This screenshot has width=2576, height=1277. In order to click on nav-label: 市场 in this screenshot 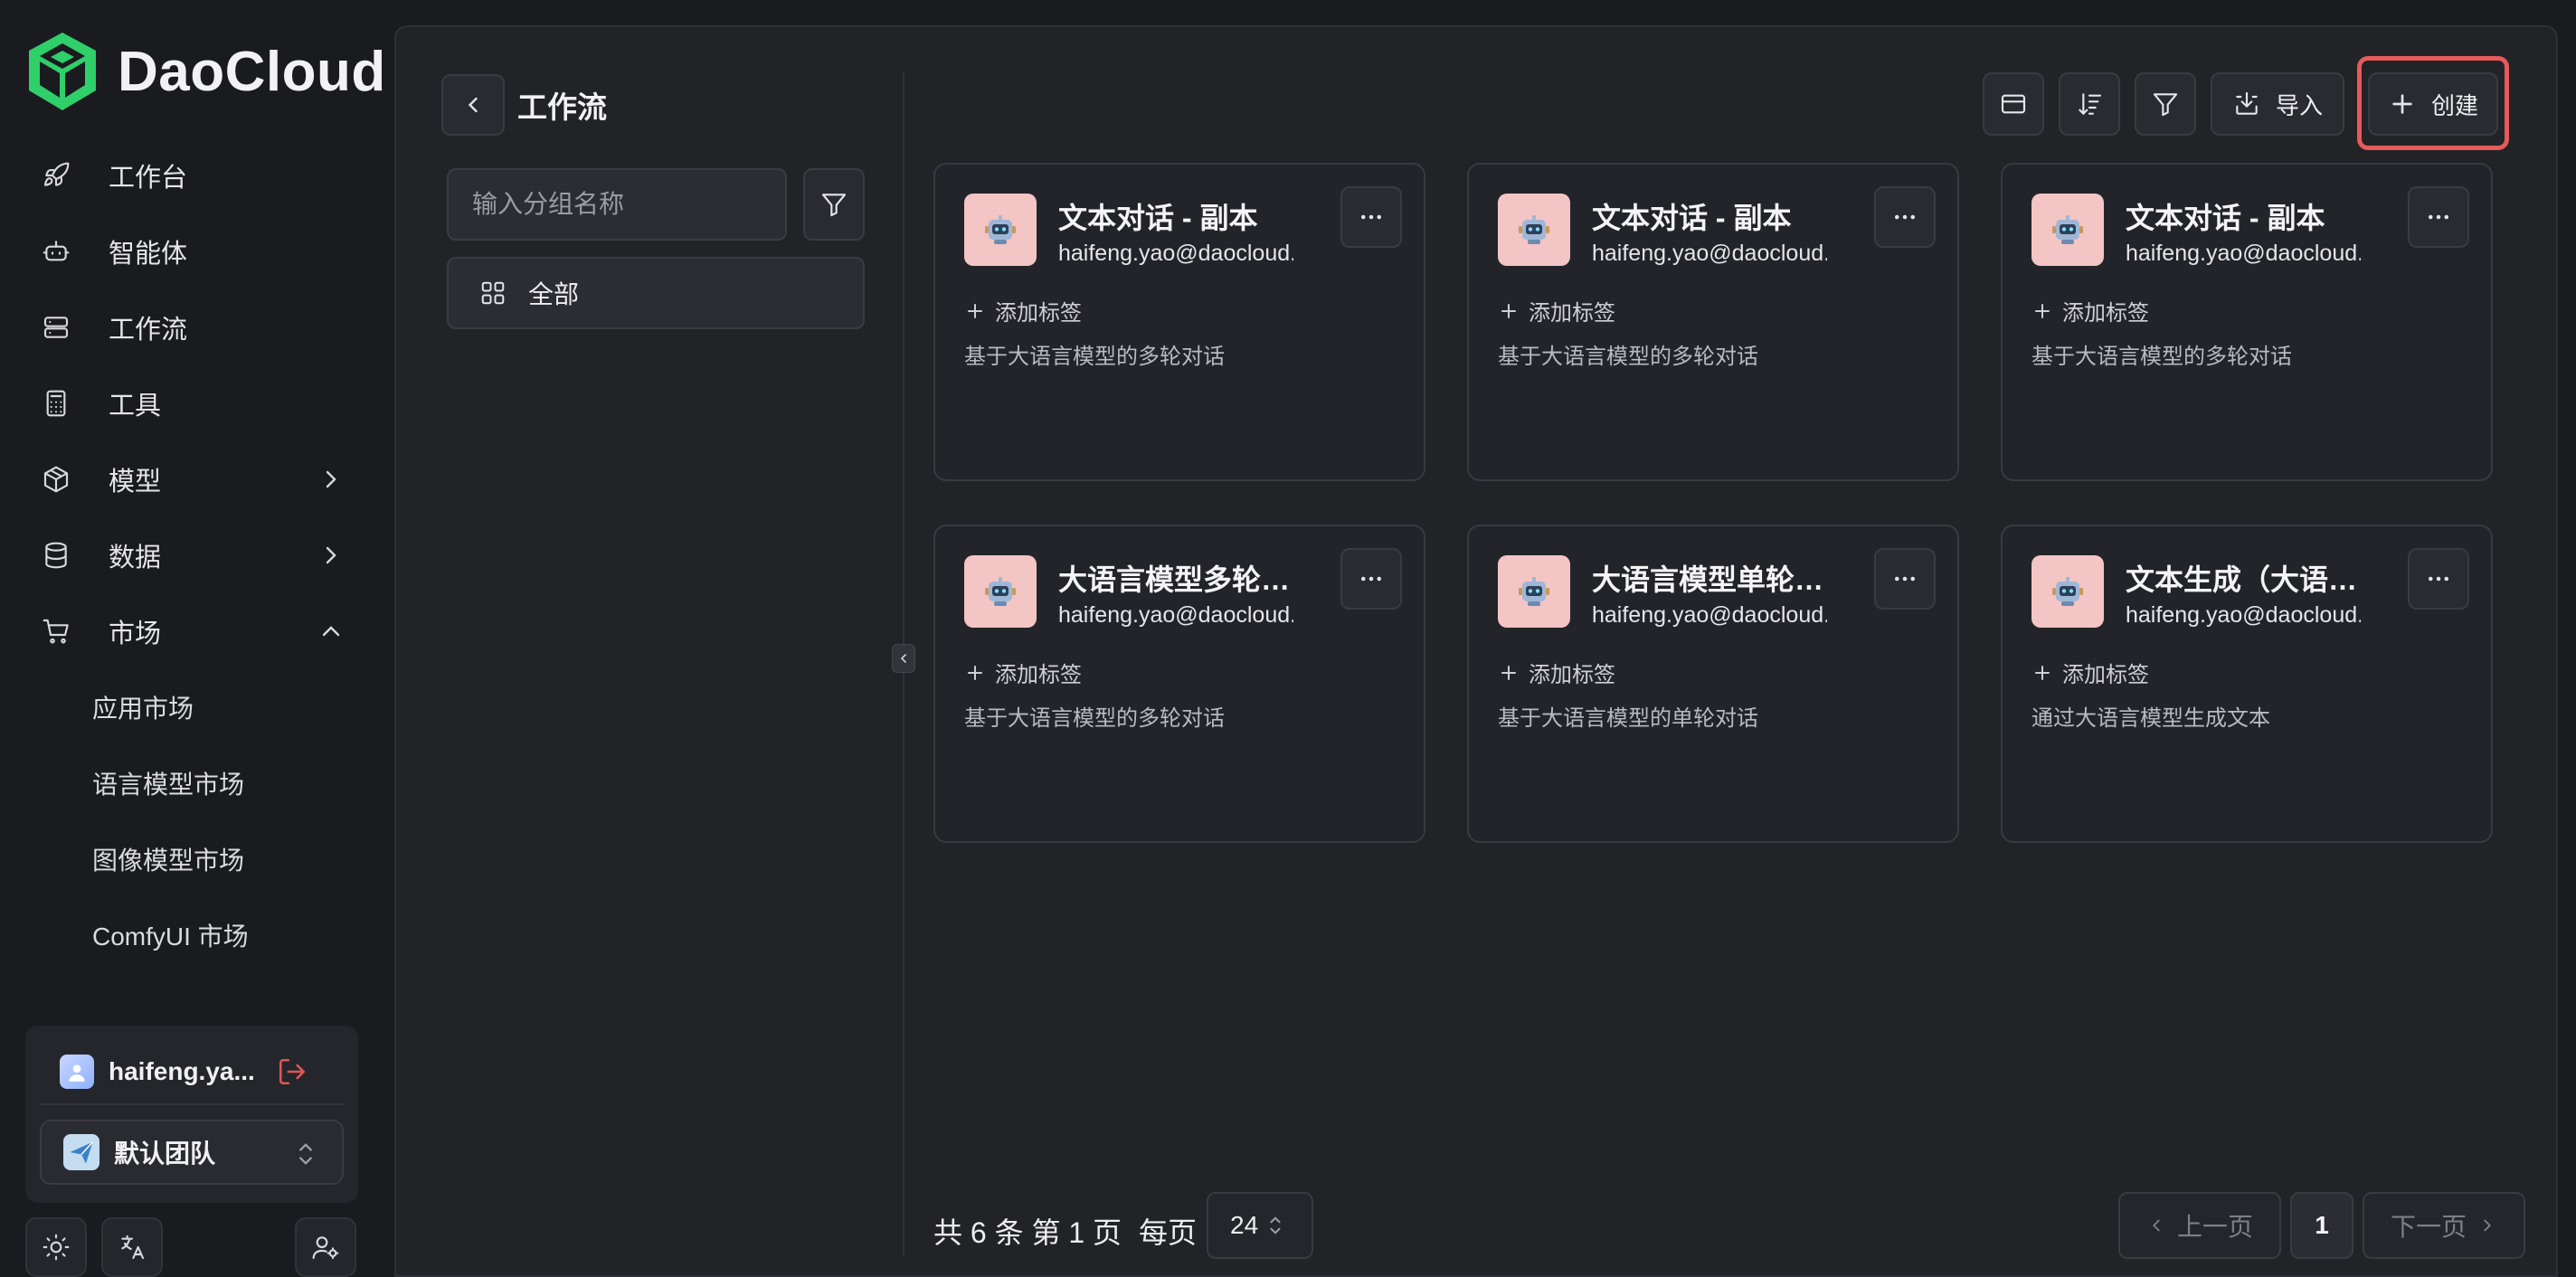, I will do `click(136, 634)`.